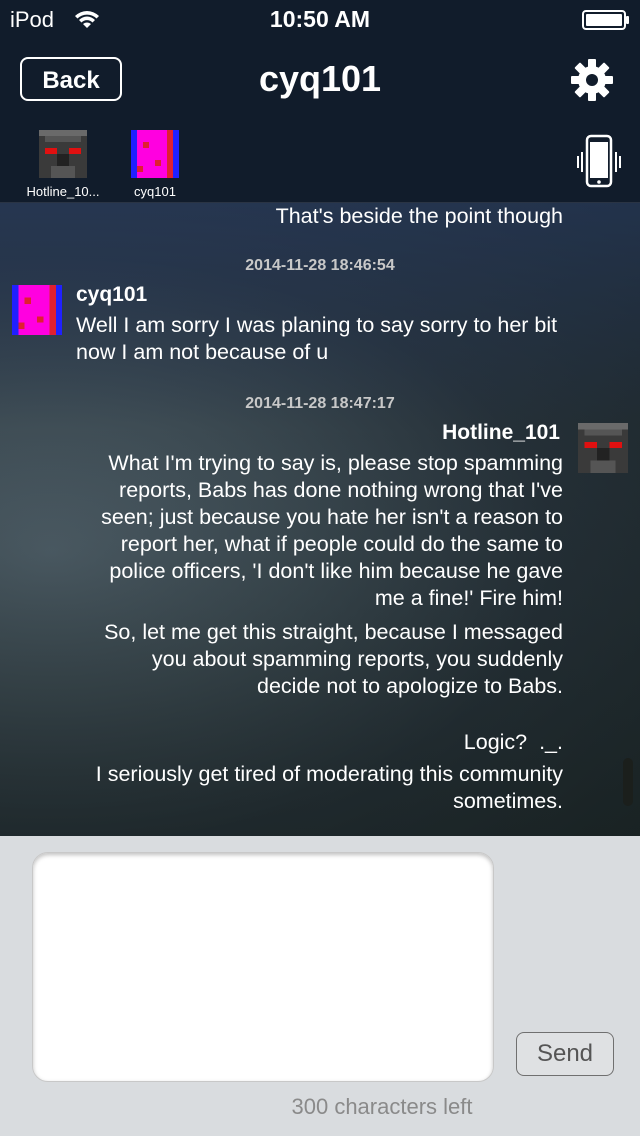 The height and width of the screenshot is (1136, 640). I want to click on send-button: Send, so click(565, 1054).